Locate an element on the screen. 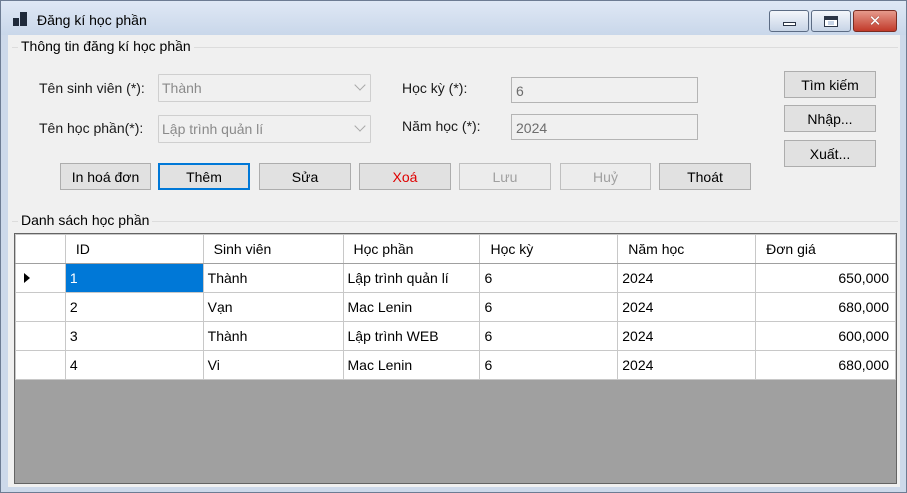 The image size is (907, 493). list-group-title: Danh sách học phần is located at coordinates (85, 220).